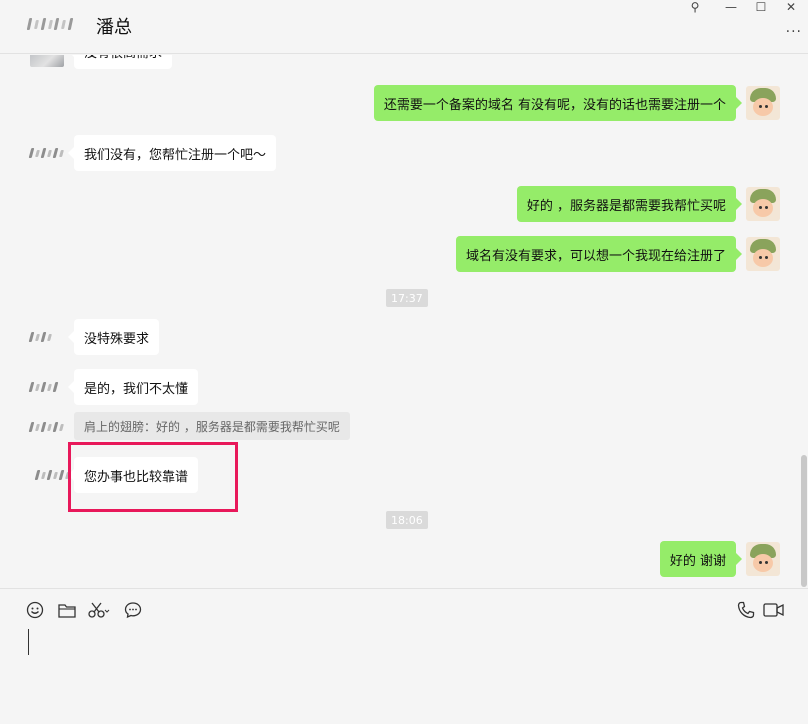 The width and height of the screenshot is (808, 724). I want to click on emoji-icon, so click(35, 610).